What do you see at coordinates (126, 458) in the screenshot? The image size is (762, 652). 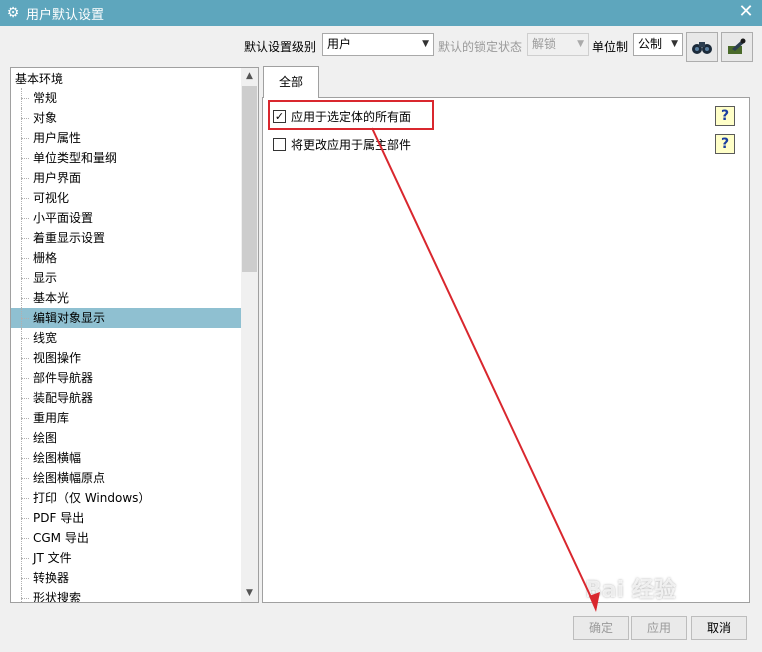 I see `tree-item: 绘图横幅` at bounding box center [126, 458].